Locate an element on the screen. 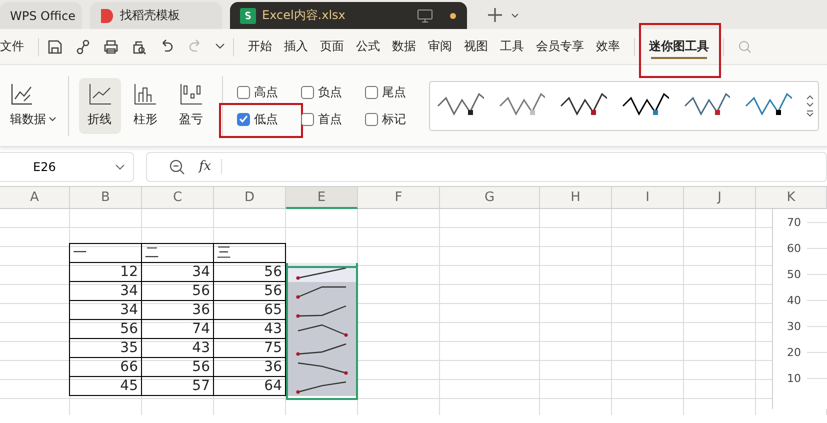 The height and width of the screenshot is (423, 827). formula-field: fx is located at coordinates (486, 167).